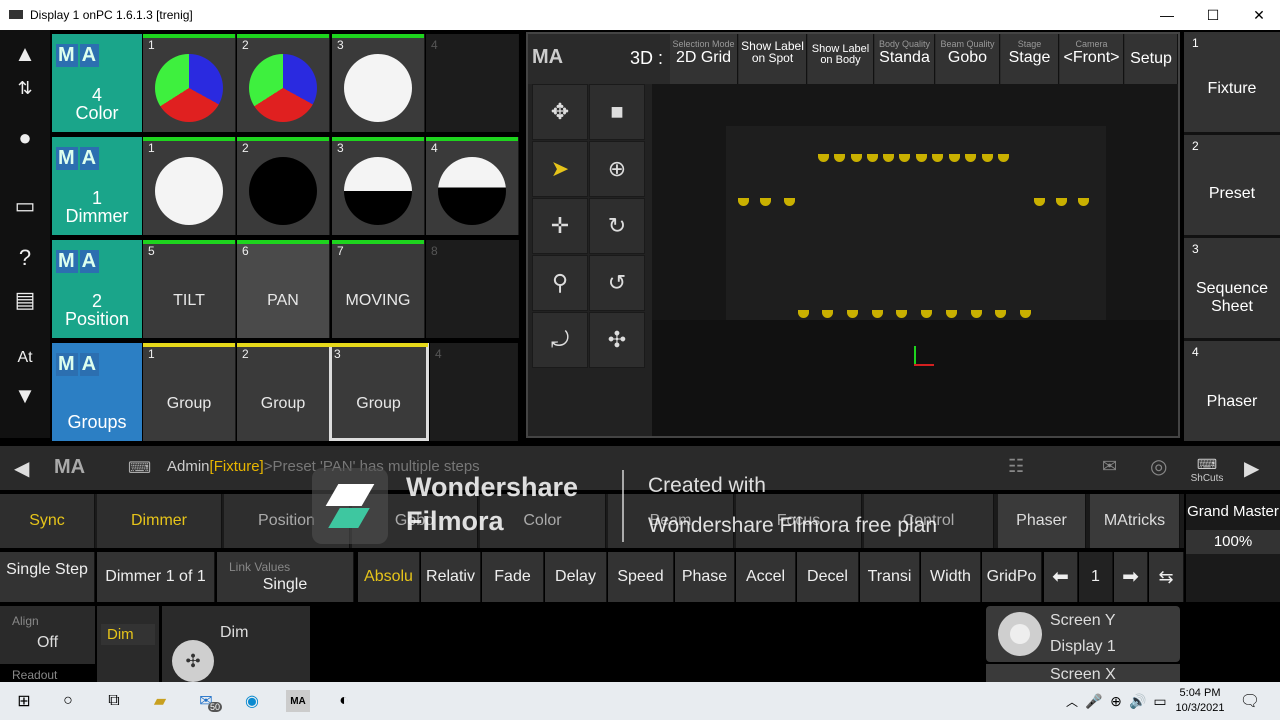  Describe the element at coordinates (160, 701) in the screenshot. I see `file-explorer-icon: ▰` at that location.